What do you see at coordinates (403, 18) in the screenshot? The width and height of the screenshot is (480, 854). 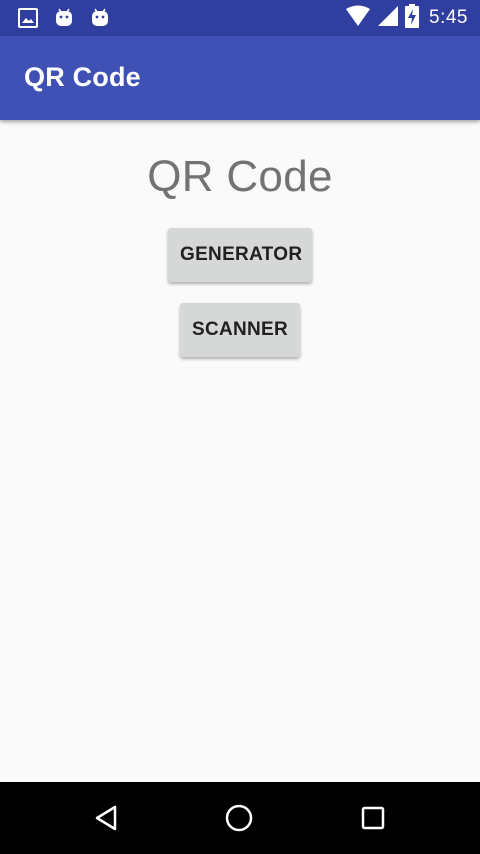 I see `system-icons: 5:45` at bounding box center [403, 18].